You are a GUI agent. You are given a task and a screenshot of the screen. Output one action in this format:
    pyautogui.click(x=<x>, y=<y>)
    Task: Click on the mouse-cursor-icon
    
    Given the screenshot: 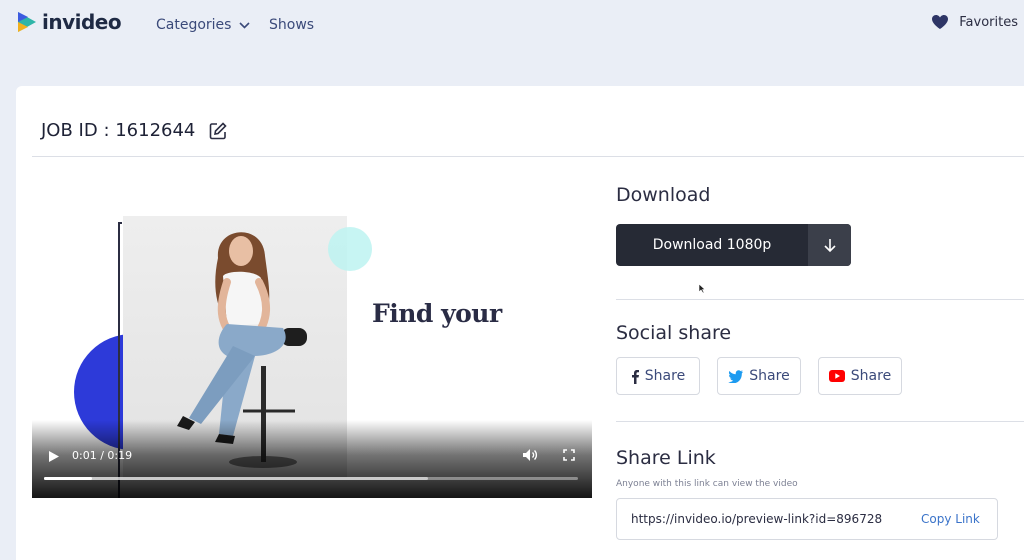 What is the action you would take?
    pyautogui.click(x=702, y=288)
    